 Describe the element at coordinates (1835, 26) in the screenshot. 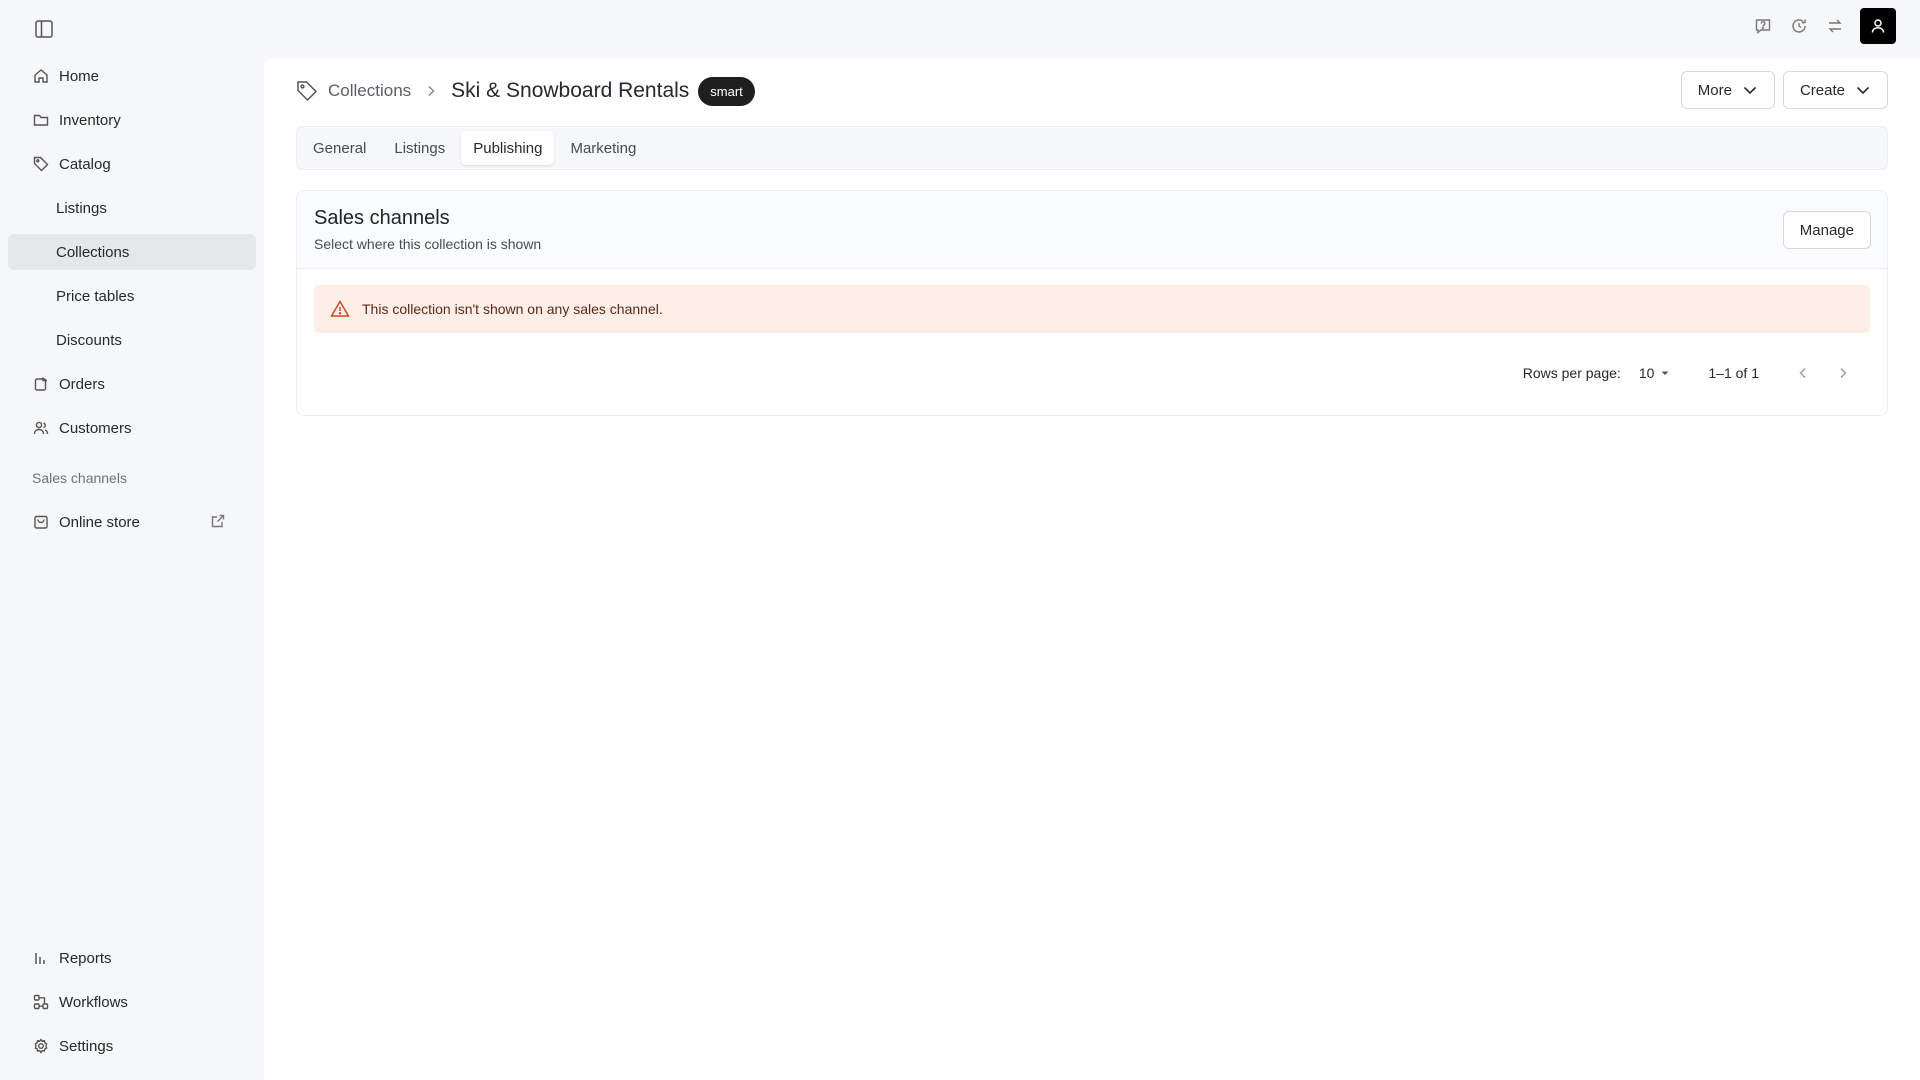

I see `switch-icon` at that location.